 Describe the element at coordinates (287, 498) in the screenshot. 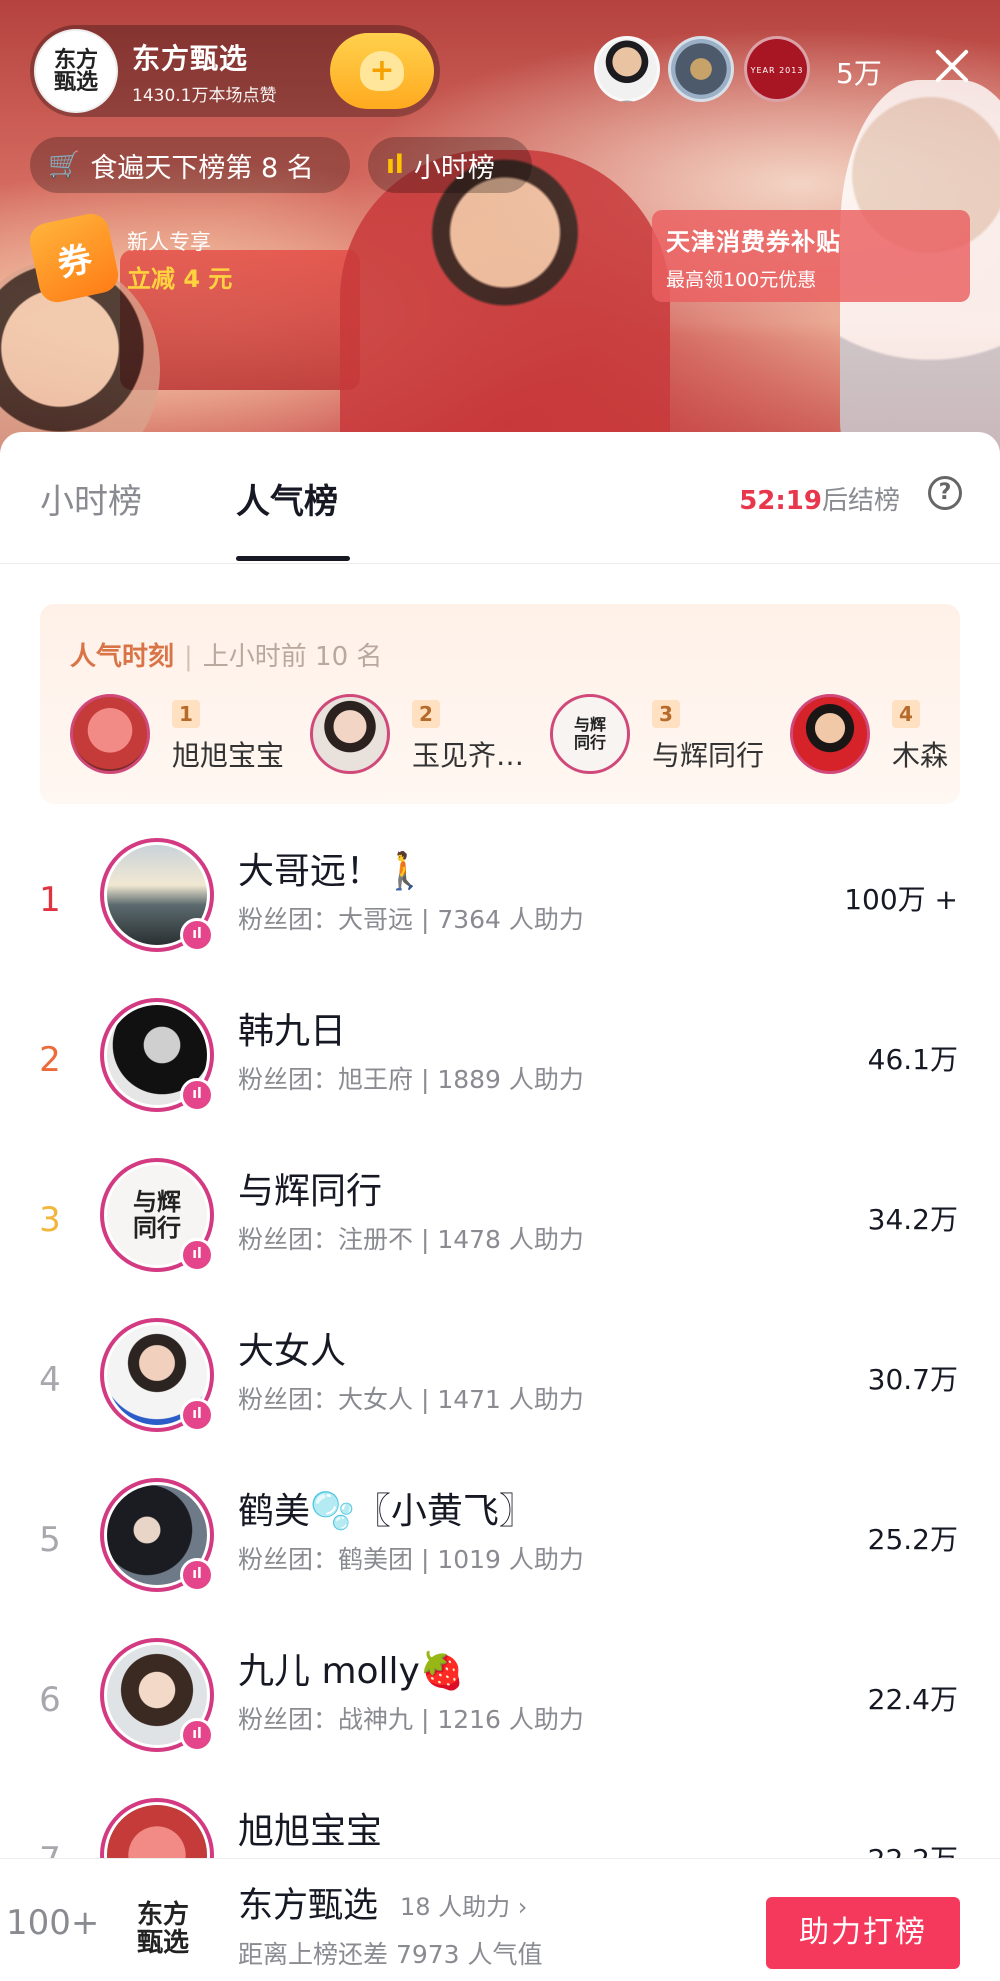

I see `tab-popular: 人气榜` at that location.